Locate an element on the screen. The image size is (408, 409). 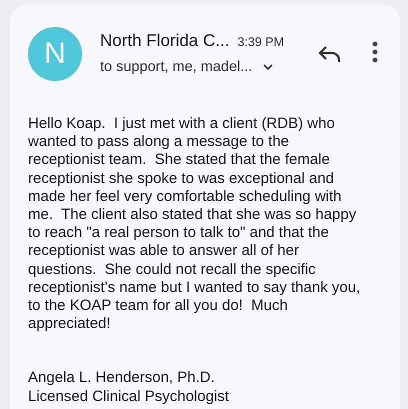
more-options-icon is located at coordinates (375, 52).